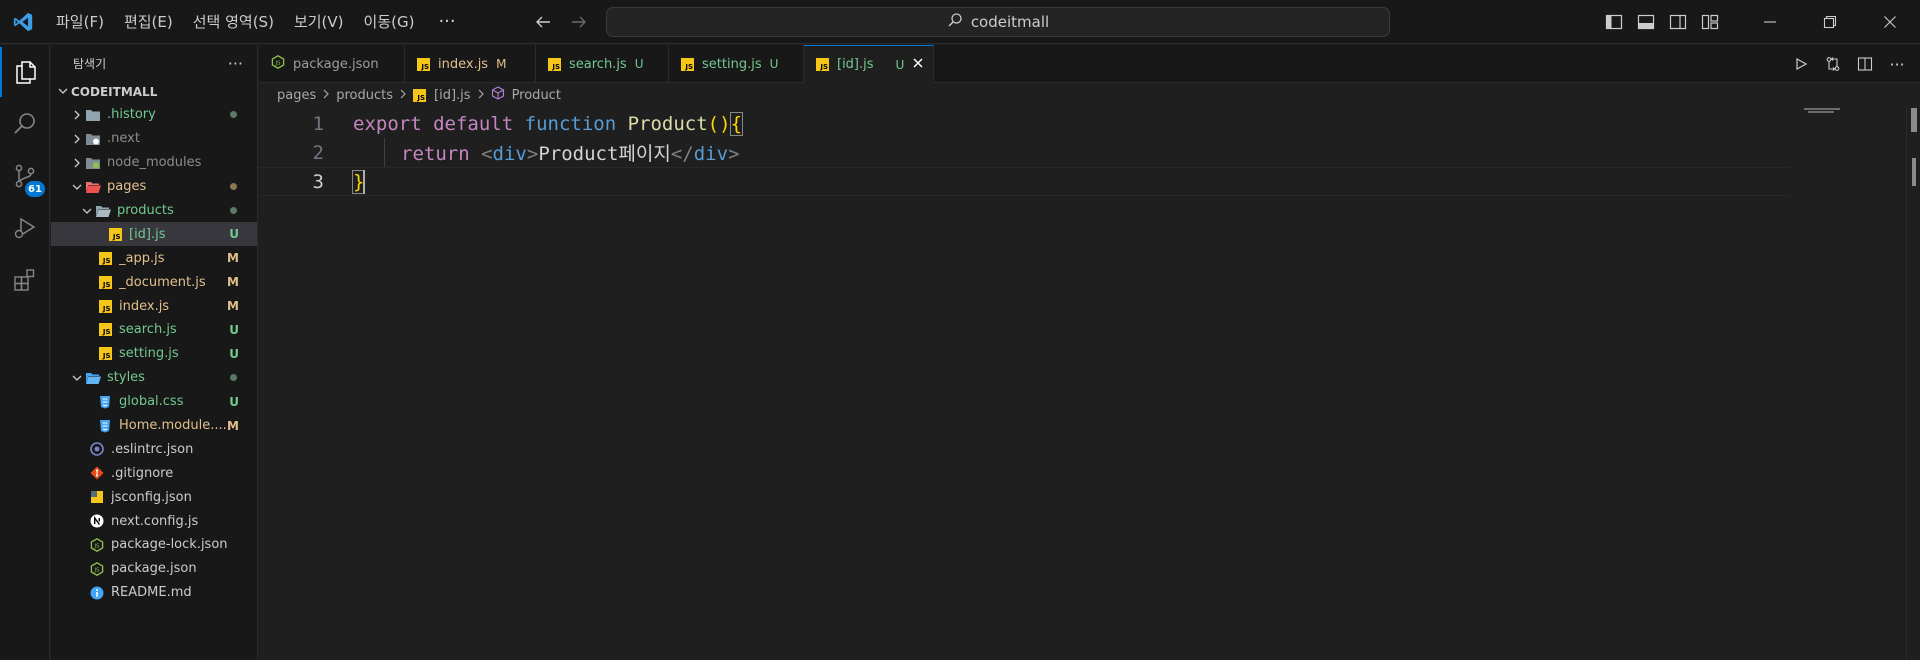 The image size is (1920, 660). What do you see at coordinates (154, 569) in the screenshot?
I see `tree-item-package-json: JS package.json` at bounding box center [154, 569].